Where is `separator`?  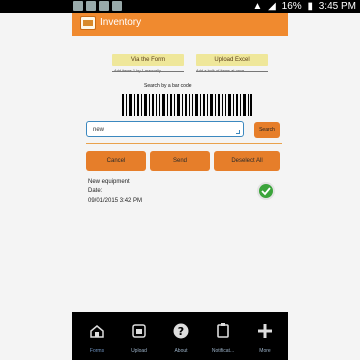
separator is located at coordinates (184, 143).